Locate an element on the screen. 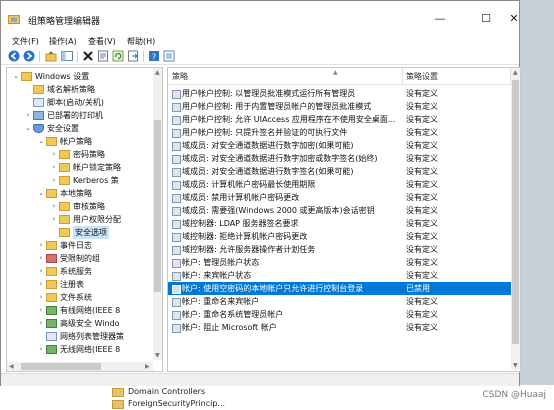  tree-item: ⌄ 安全设置 is located at coordinates (51, 128).